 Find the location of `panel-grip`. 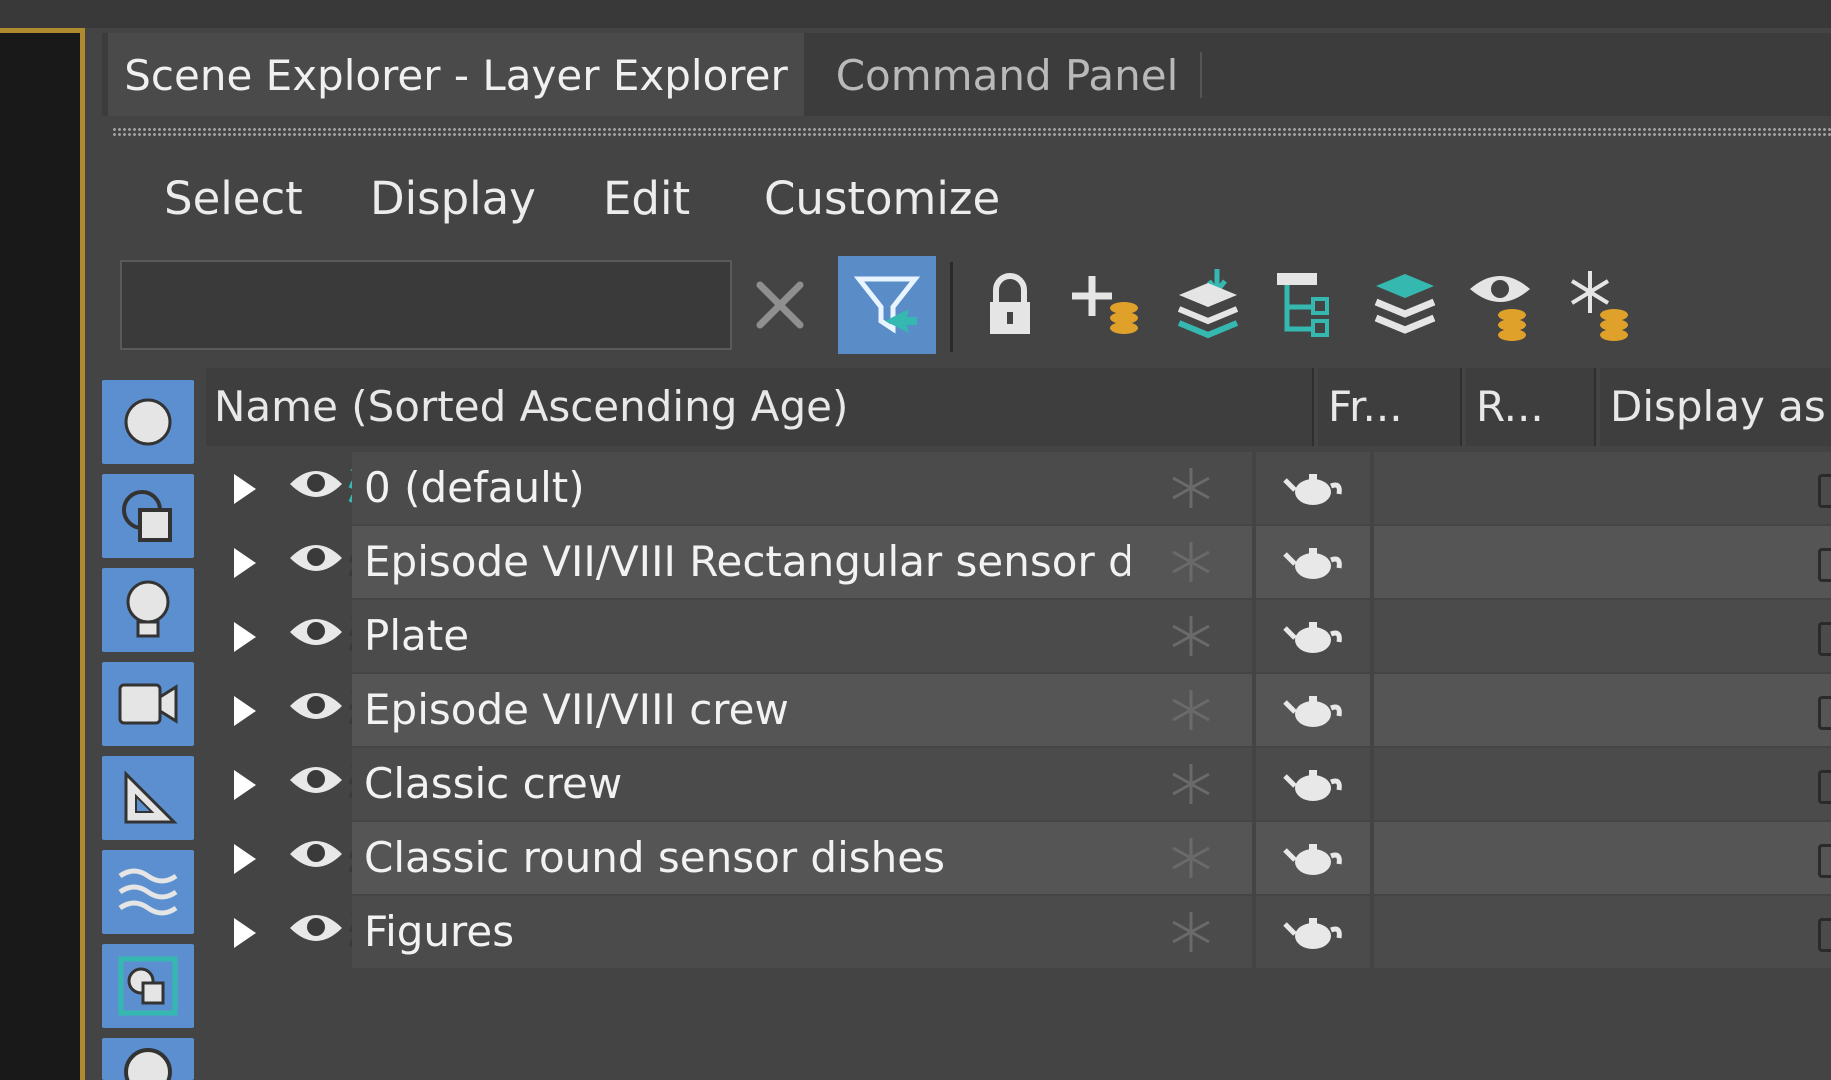

panel-grip is located at coordinates (971, 131).